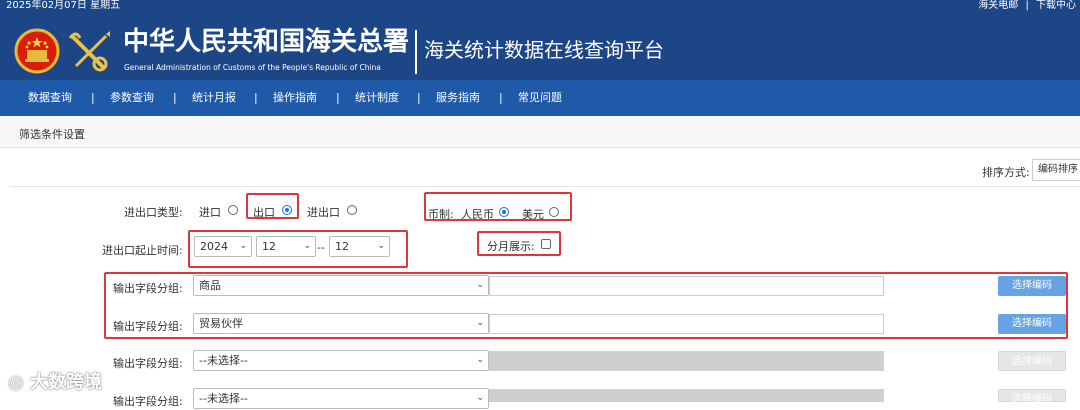  What do you see at coordinates (295, 98) in the screenshot?
I see `nav-item-operation-guide: 操作指南` at bounding box center [295, 98].